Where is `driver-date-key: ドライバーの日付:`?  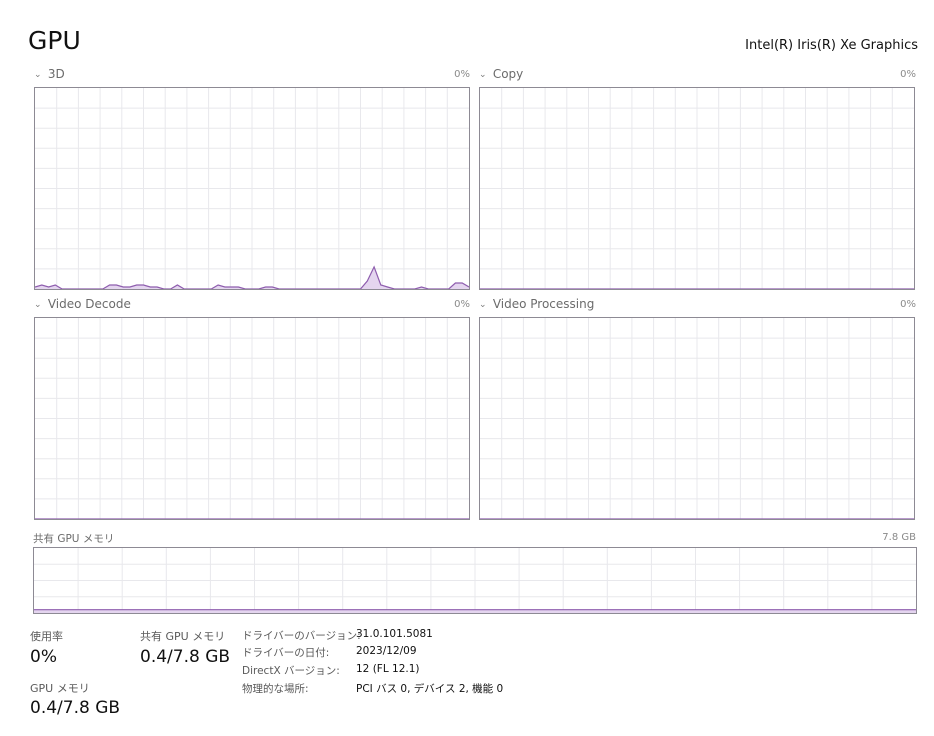 driver-date-key: ドライバーの日付: is located at coordinates (286, 653).